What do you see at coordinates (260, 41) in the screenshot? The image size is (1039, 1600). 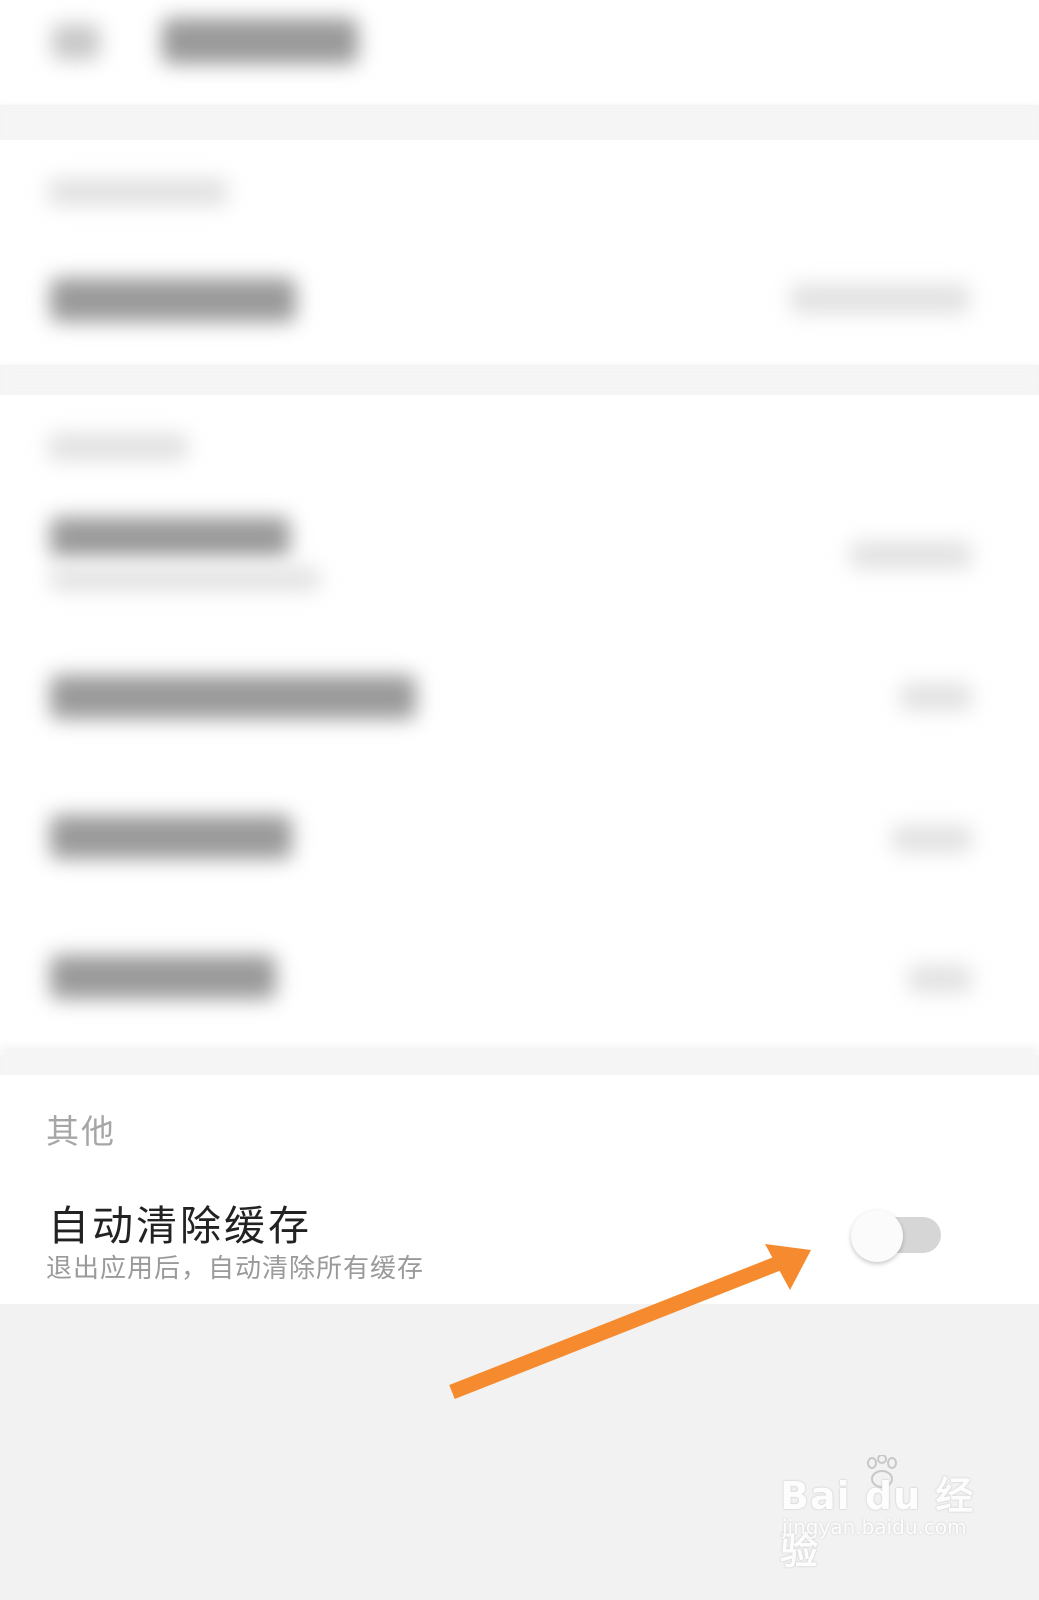 I see `page-title-blurred` at bounding box center [260, 41].